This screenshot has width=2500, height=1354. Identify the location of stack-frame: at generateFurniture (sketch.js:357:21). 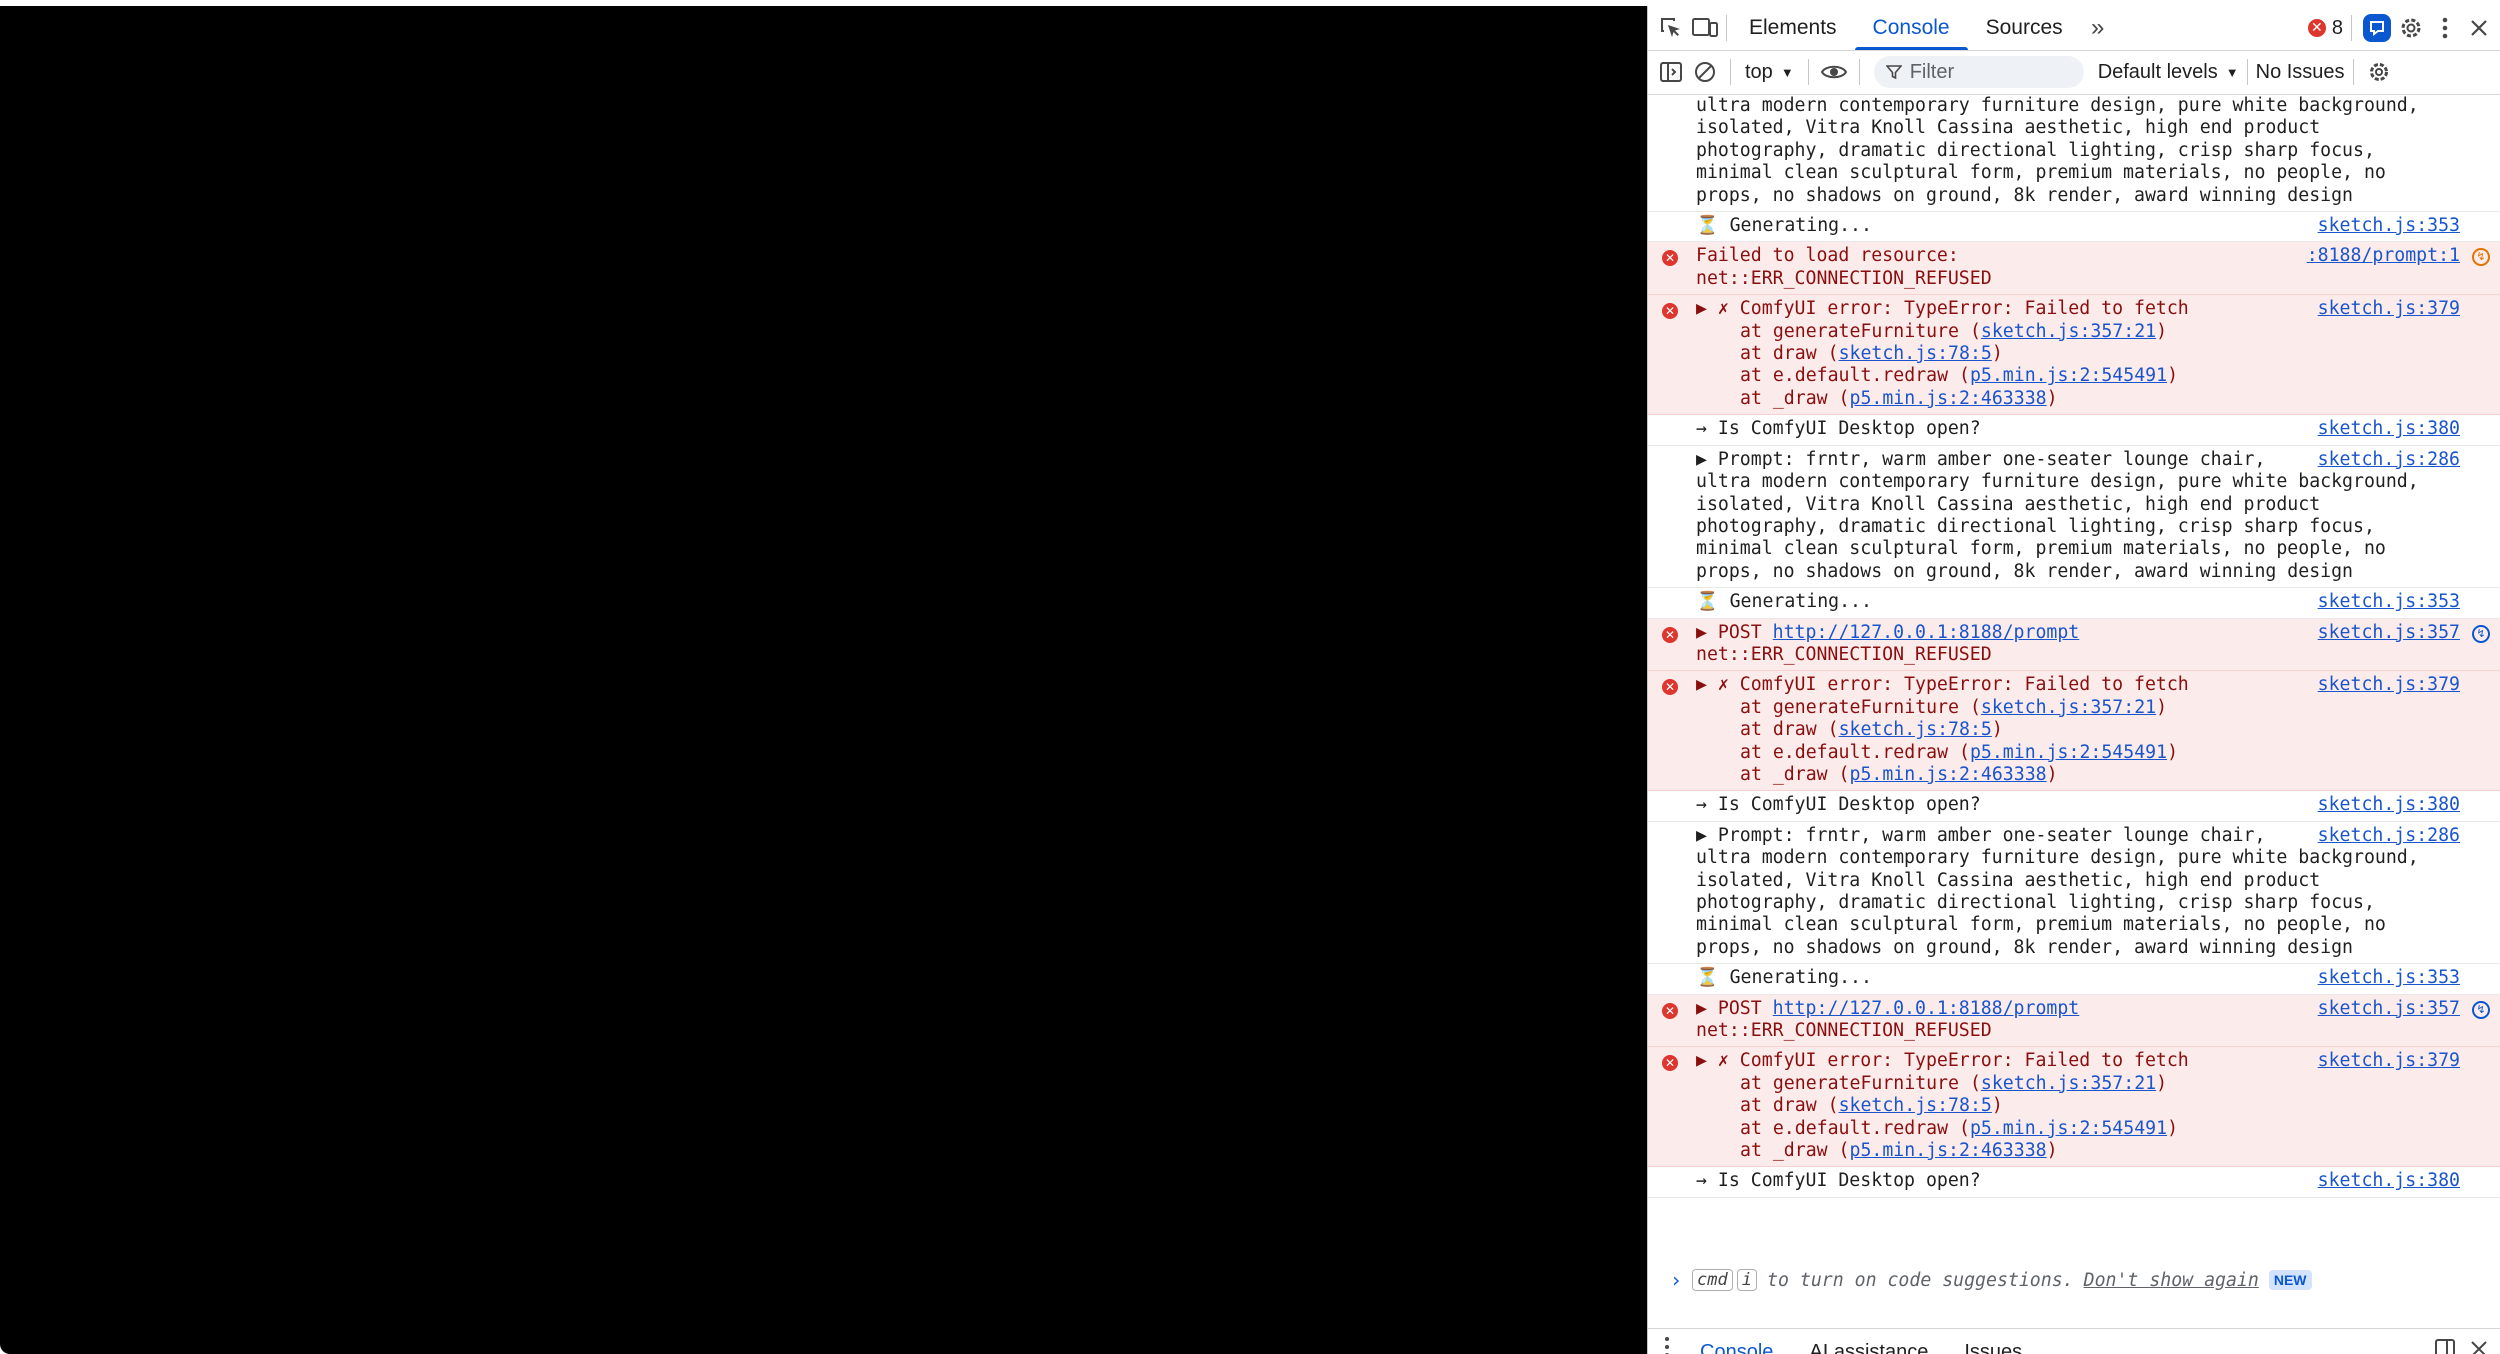
(2081, 1084).